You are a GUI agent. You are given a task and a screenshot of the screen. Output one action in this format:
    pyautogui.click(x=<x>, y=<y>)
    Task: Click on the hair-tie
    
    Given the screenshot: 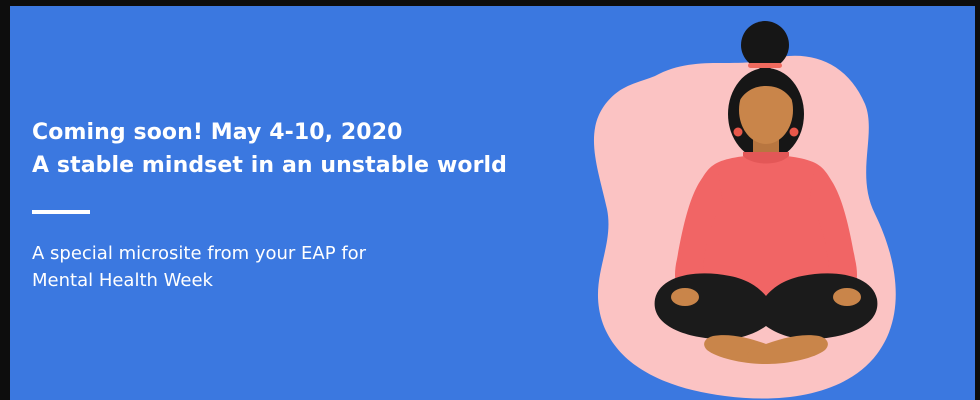 What is the action you would take?
    pyautogui.click(x=765, y=65)
    